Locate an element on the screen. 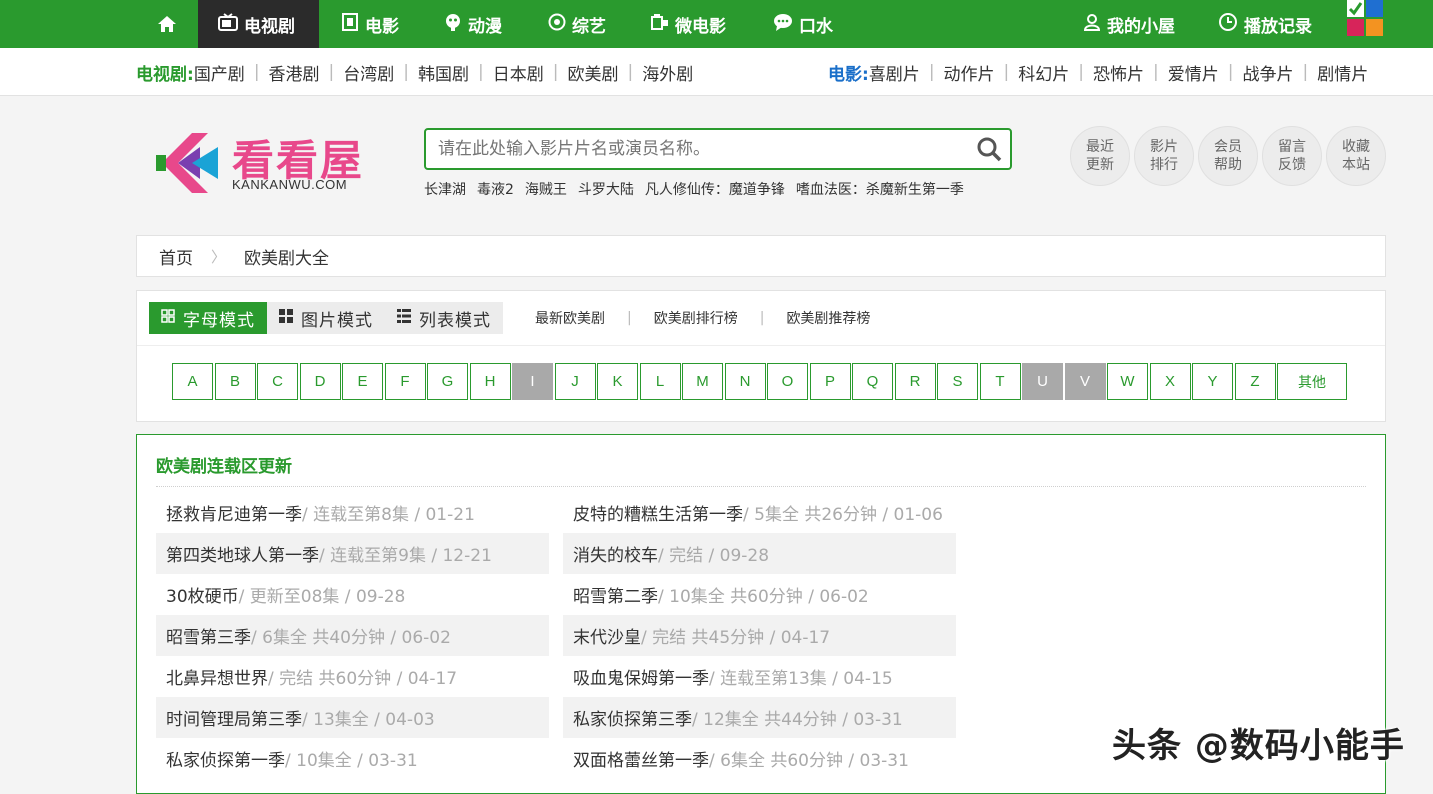  circle-line: 最近 is located at coordinates (1100, 147).